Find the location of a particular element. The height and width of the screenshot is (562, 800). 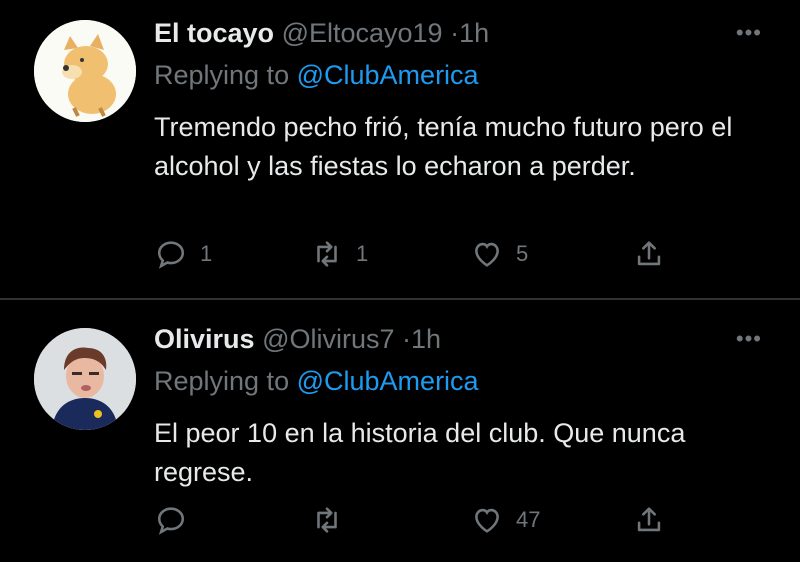

retweet-button is located at coordinates (333, 520).